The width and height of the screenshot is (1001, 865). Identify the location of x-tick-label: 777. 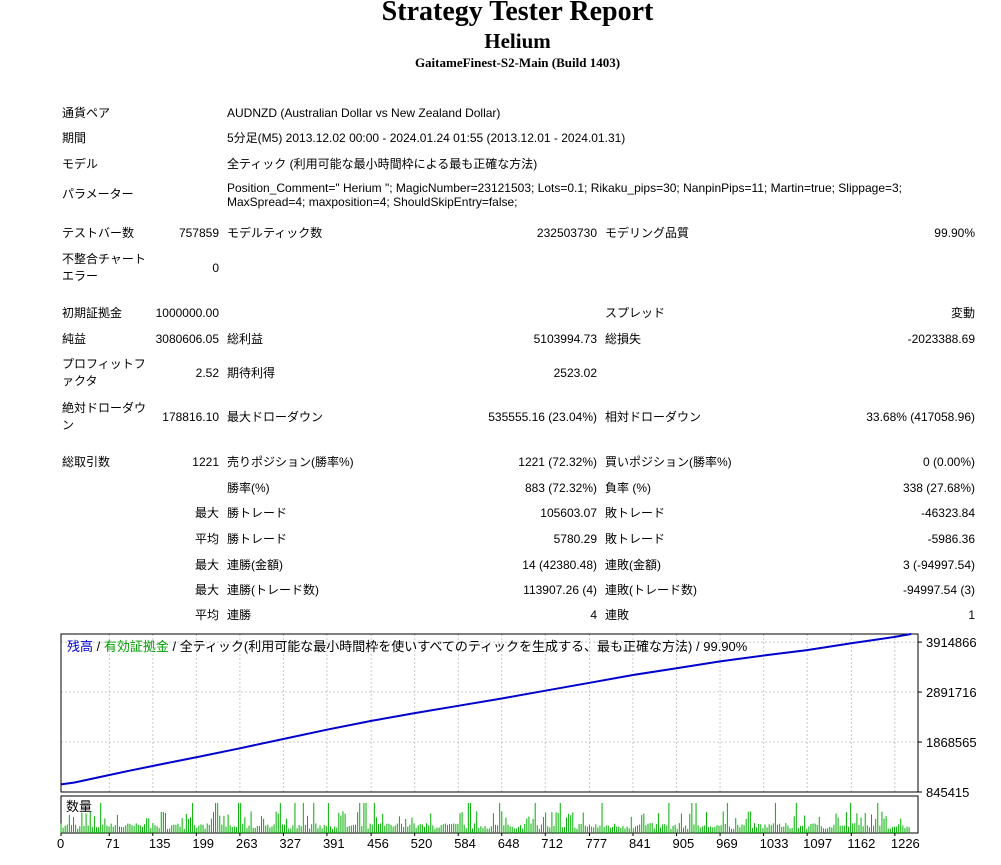
(596, 843).